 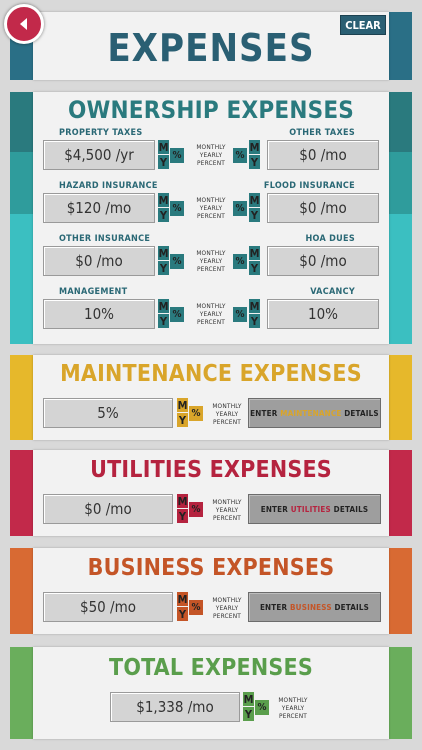 What do you see at coordinates (314, 509) in the screenshot?
I see `enter-utilities-details-button: ENTER UTILITIES DETAILS` at bounding box center [314, 509].